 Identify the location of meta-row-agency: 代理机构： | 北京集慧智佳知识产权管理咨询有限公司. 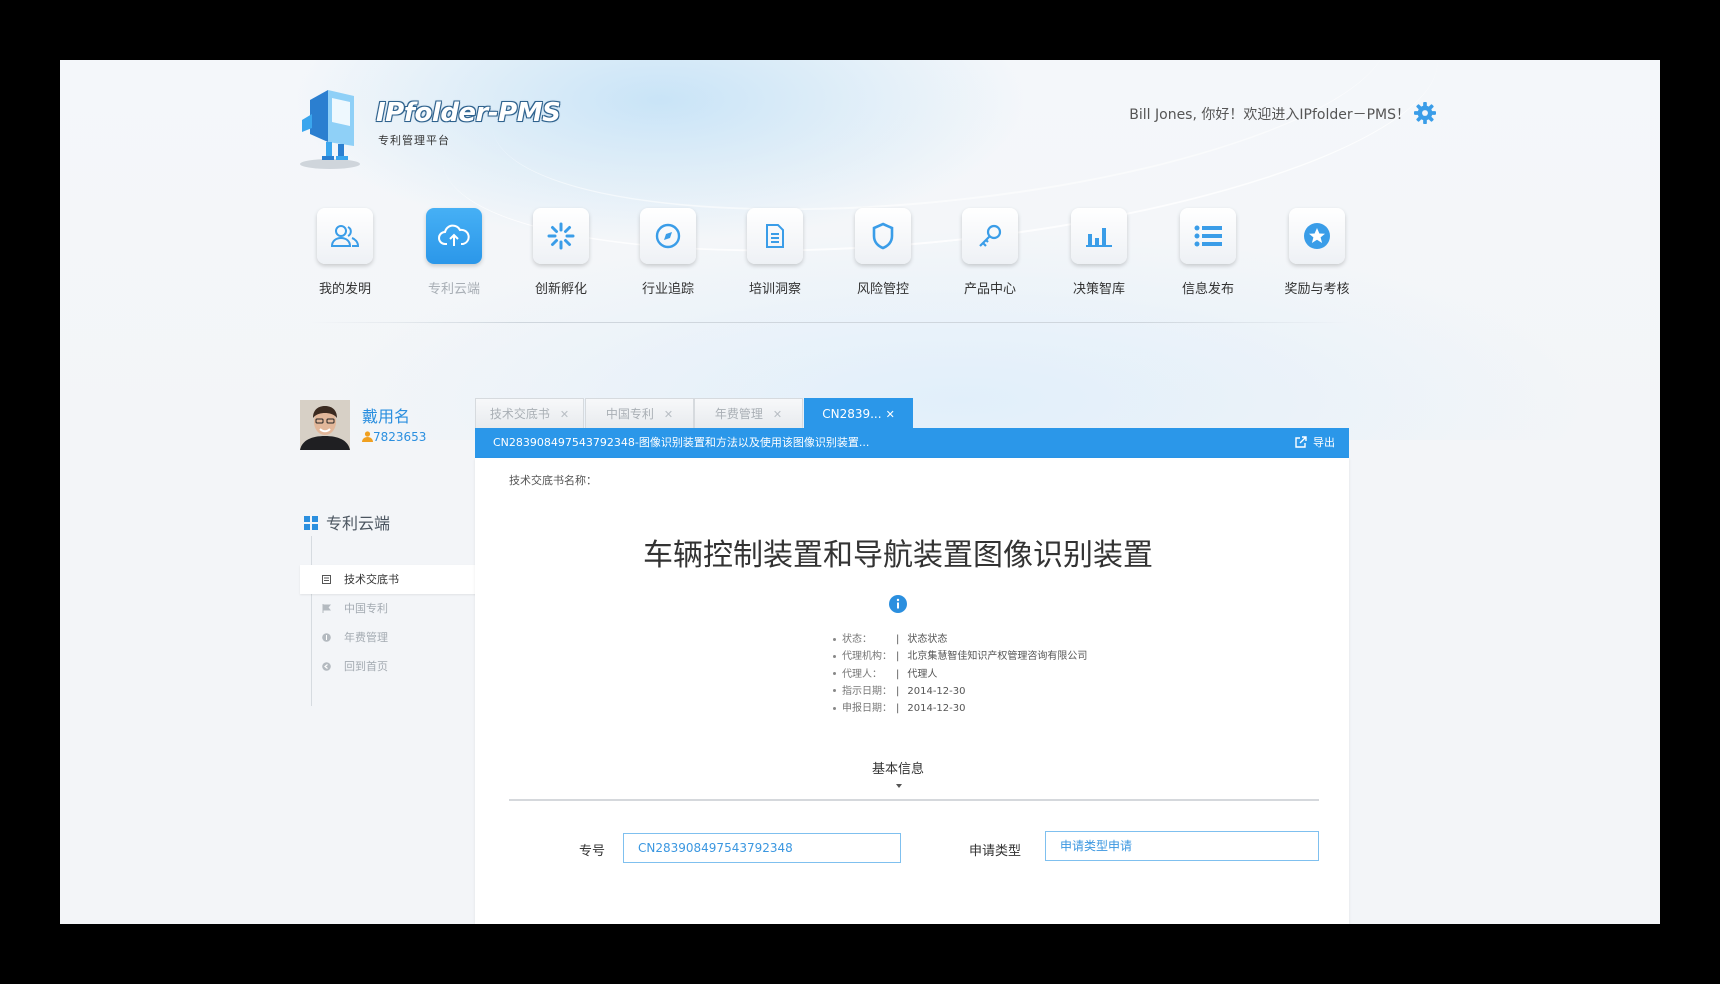
(960, 656).